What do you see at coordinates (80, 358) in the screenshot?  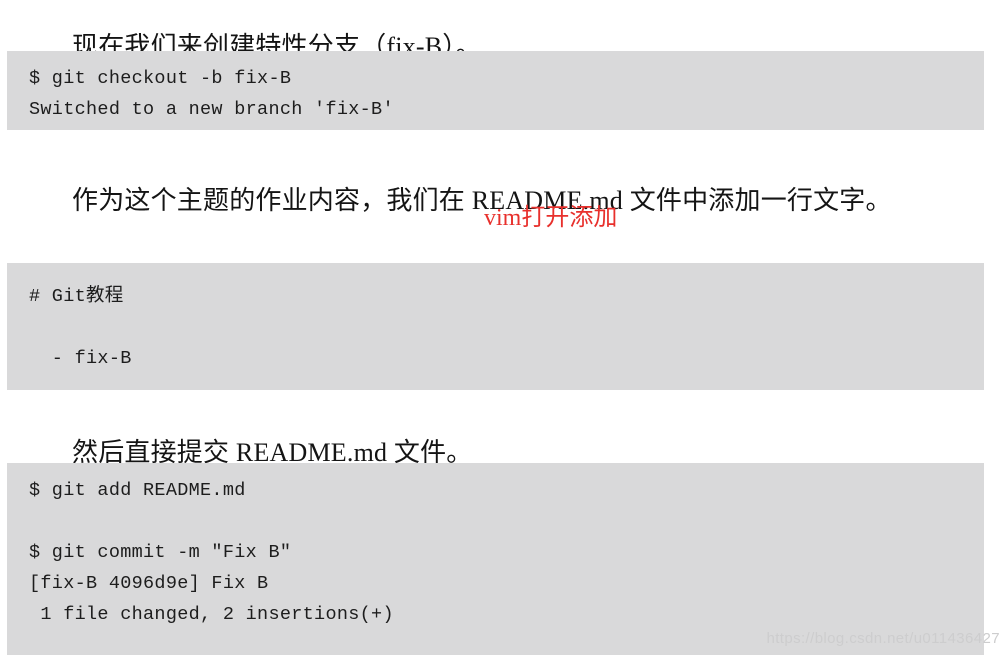 I see `code-line: - fix-B` at bounding box center [80, 358].